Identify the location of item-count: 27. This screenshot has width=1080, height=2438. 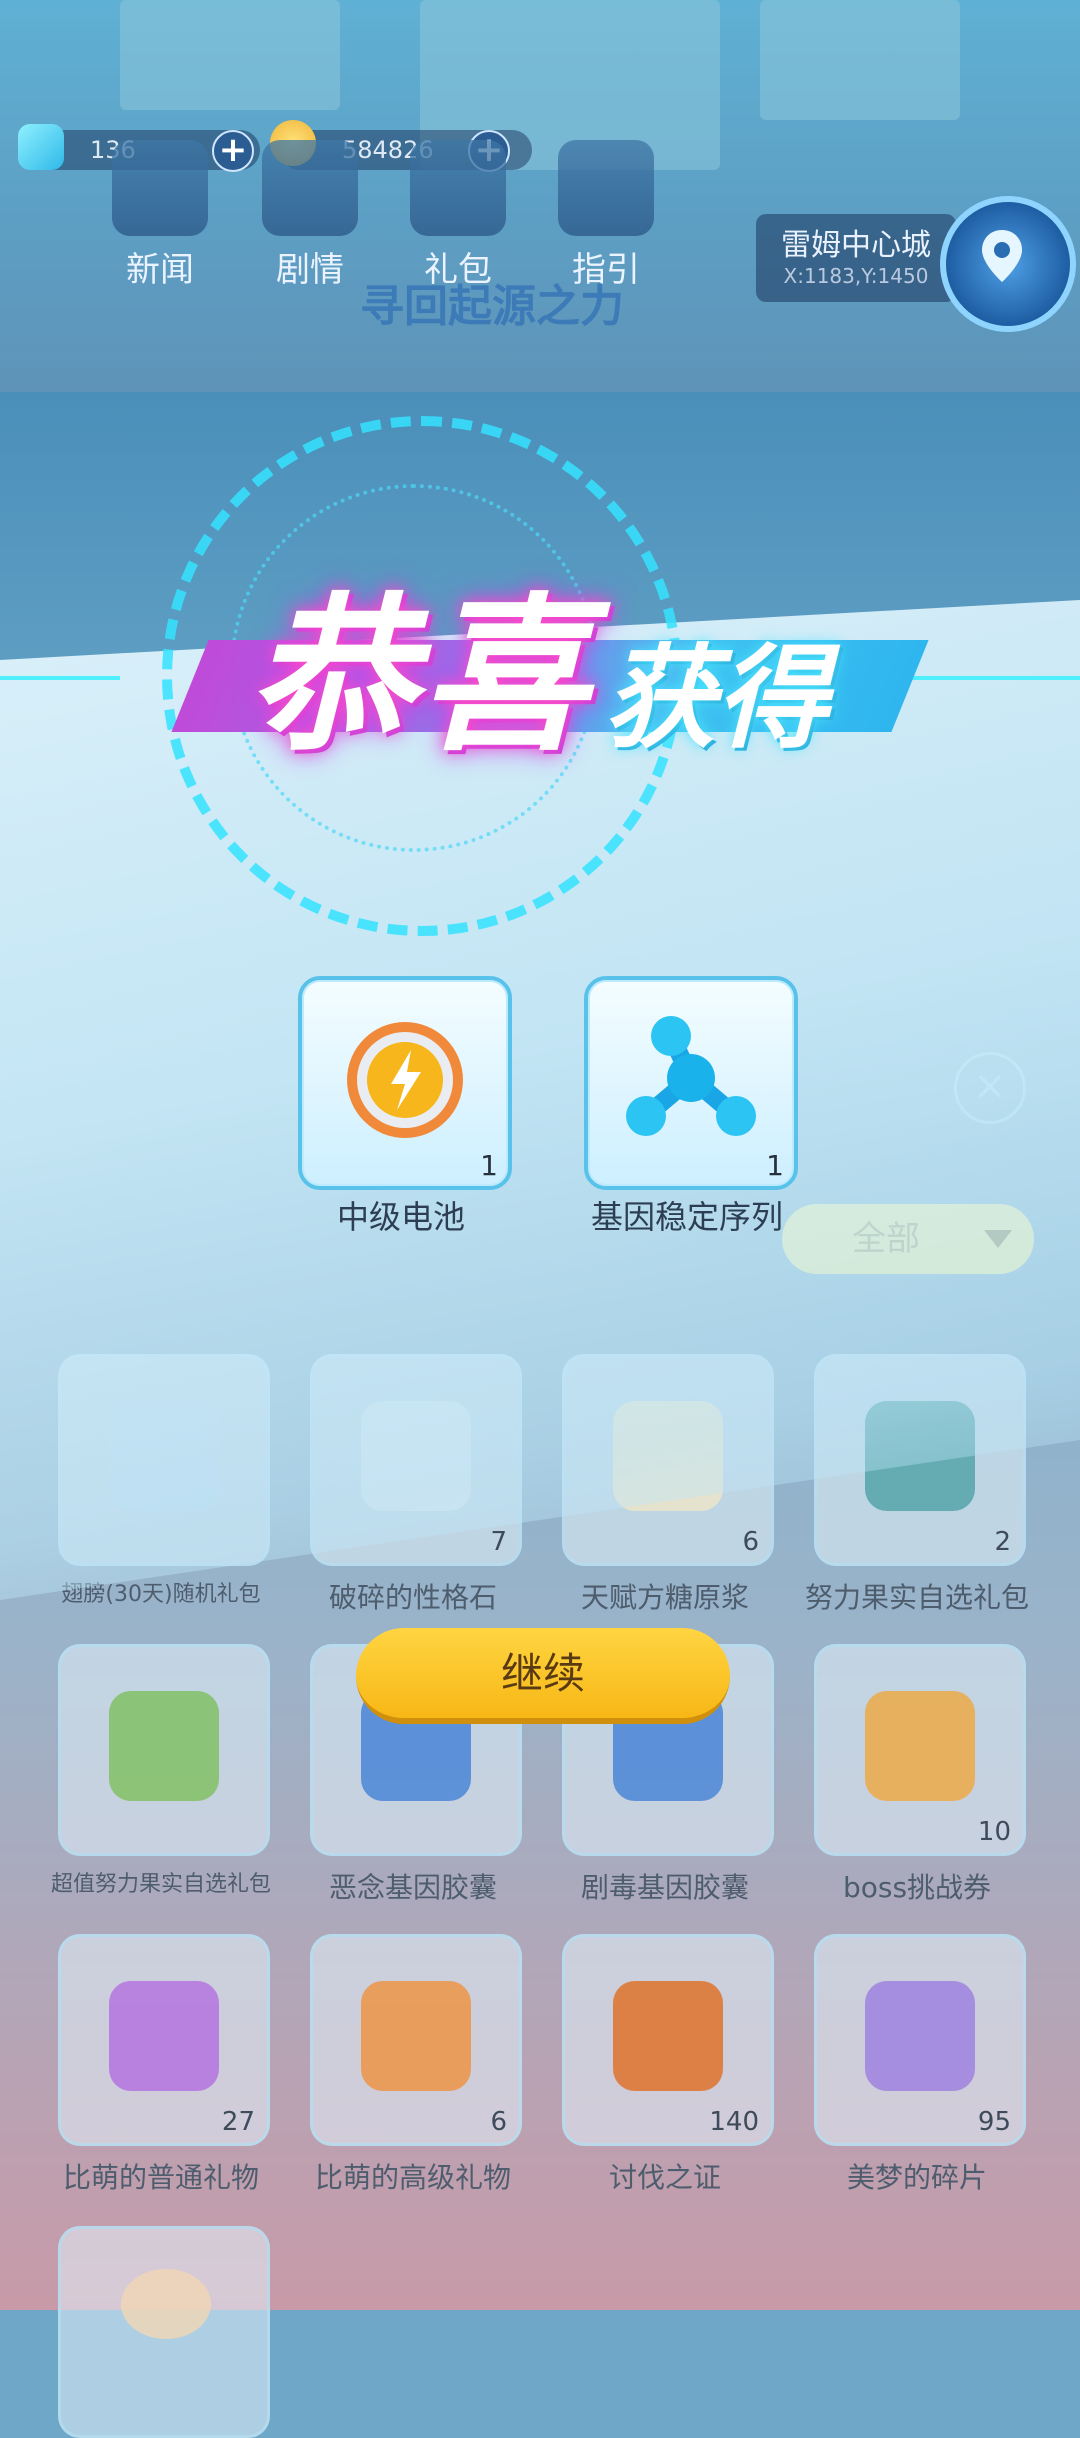
(238, 2122).